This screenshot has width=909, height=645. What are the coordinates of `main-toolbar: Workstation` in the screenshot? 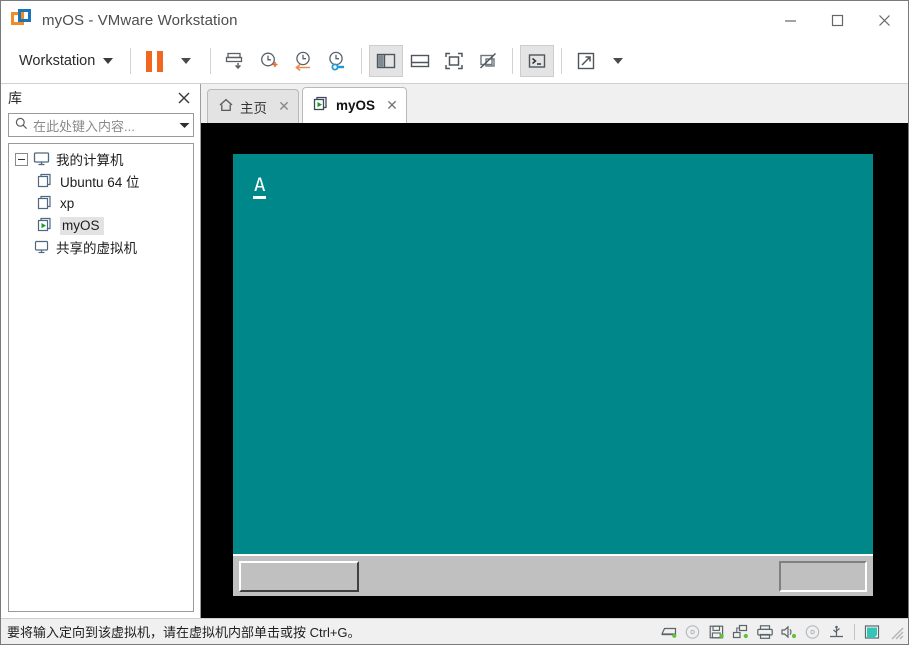 It's located at (454, 61).